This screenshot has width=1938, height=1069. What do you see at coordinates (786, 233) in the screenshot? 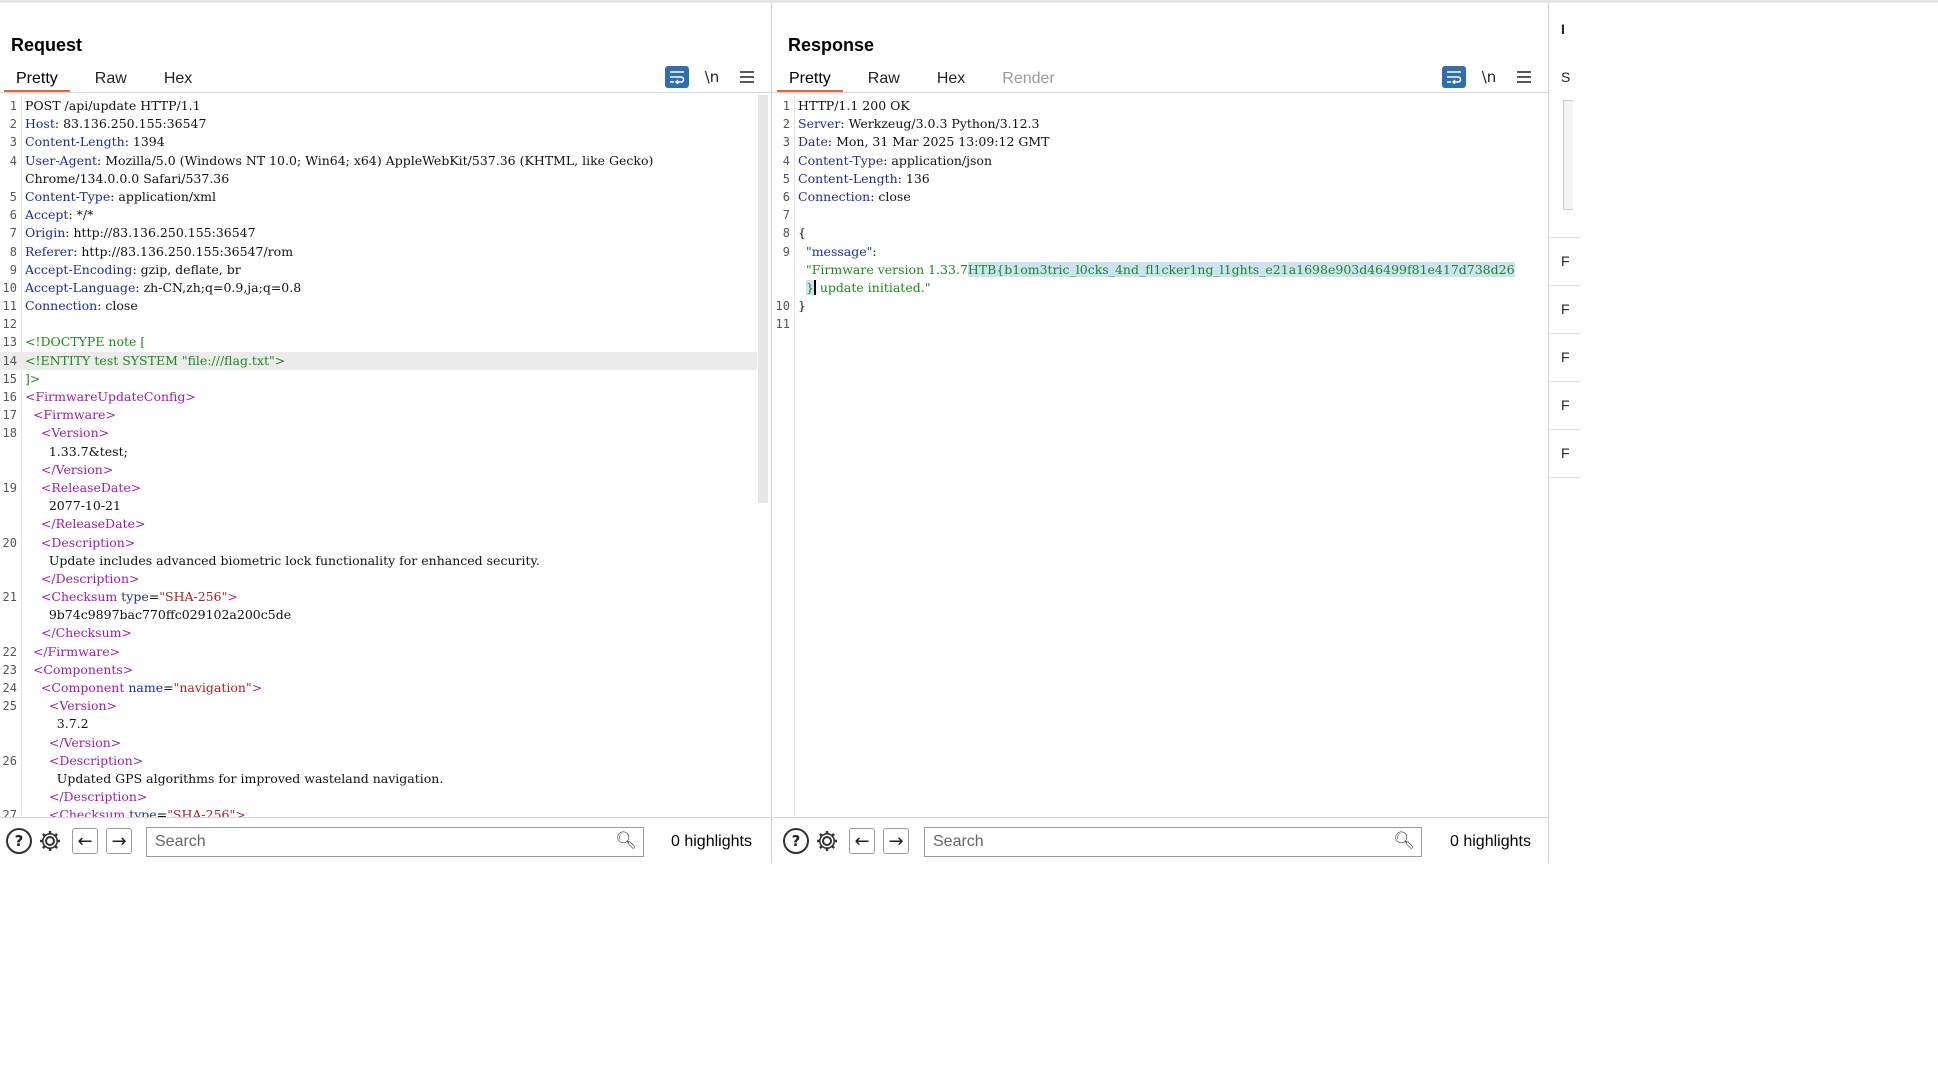
I see `line-number: 8` at bounding box center [786, 233].